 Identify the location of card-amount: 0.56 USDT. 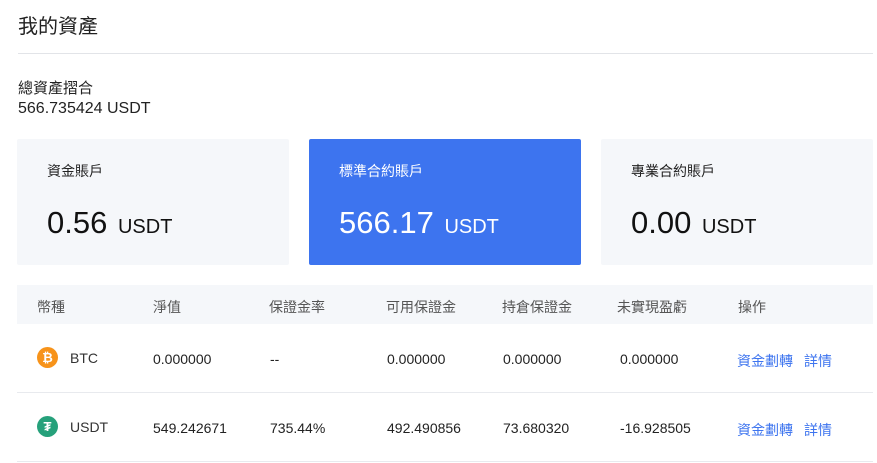
(110, 222).